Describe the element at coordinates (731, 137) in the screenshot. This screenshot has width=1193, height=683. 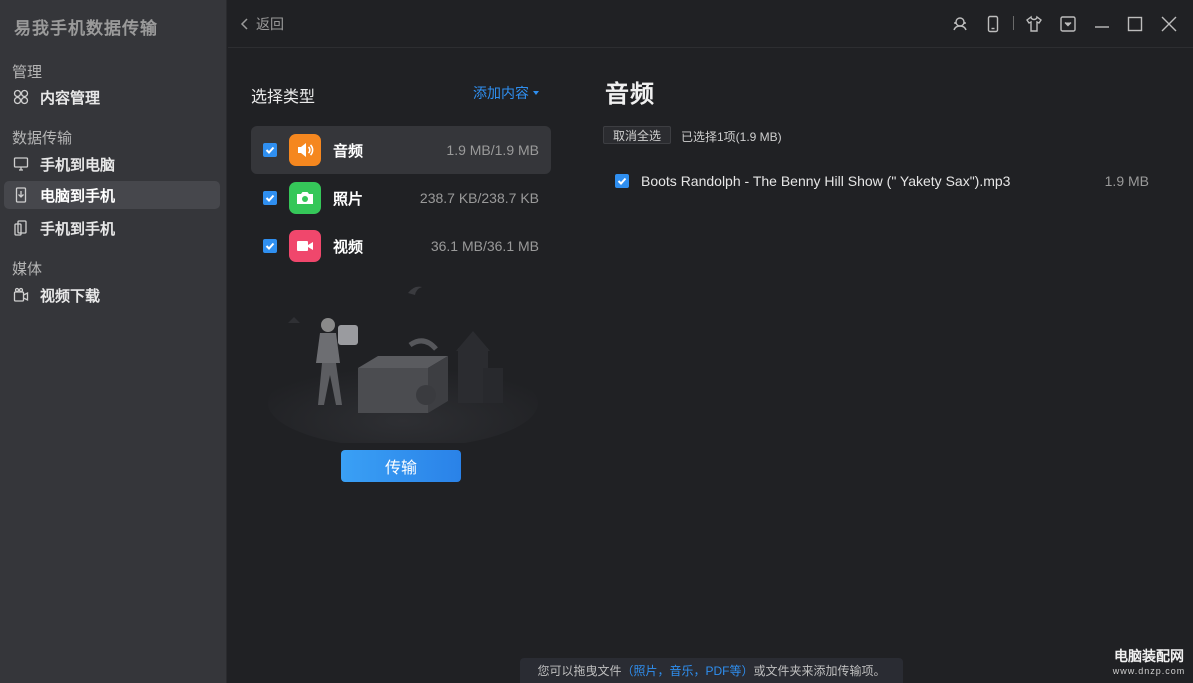
I see `selected-count: 已选择1项(1.9 MB)` at that location.